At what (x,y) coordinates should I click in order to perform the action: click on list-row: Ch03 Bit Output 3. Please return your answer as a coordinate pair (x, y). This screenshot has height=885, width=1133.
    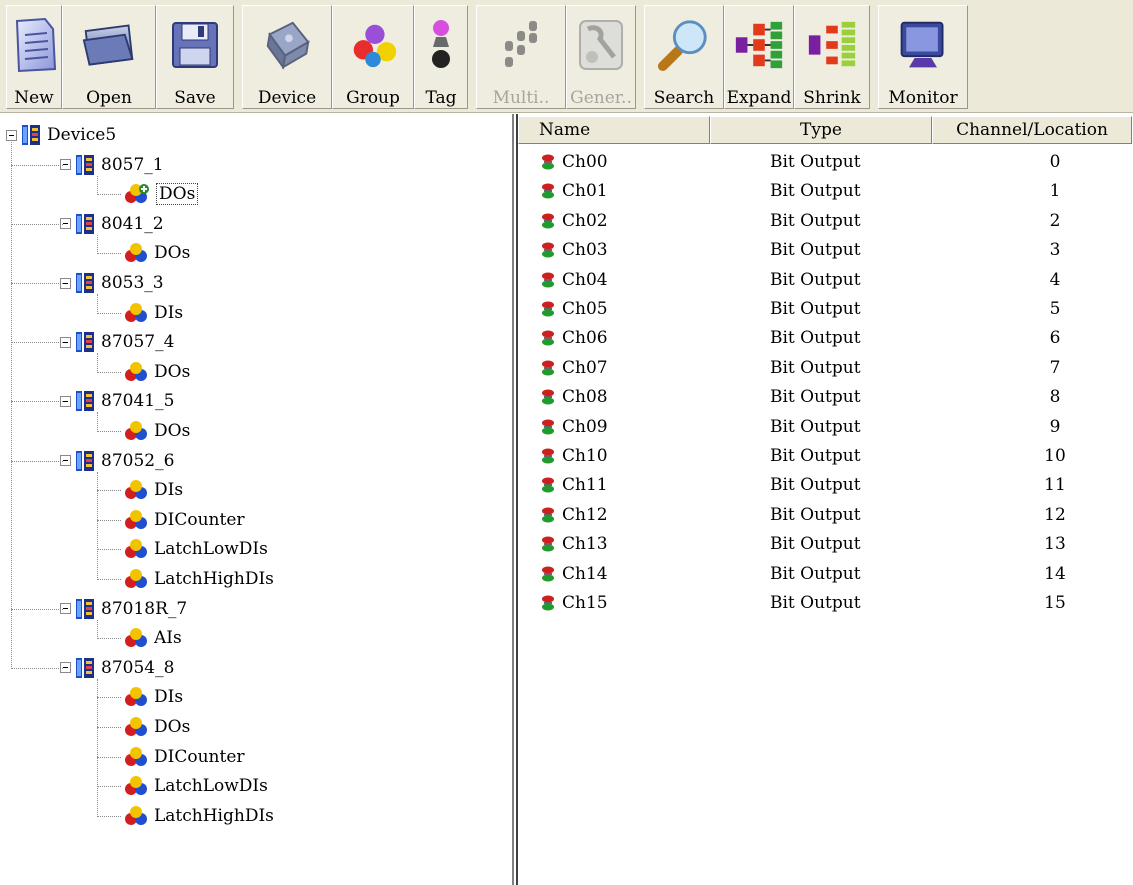
    Looking at the image, I should click on (825, 250).